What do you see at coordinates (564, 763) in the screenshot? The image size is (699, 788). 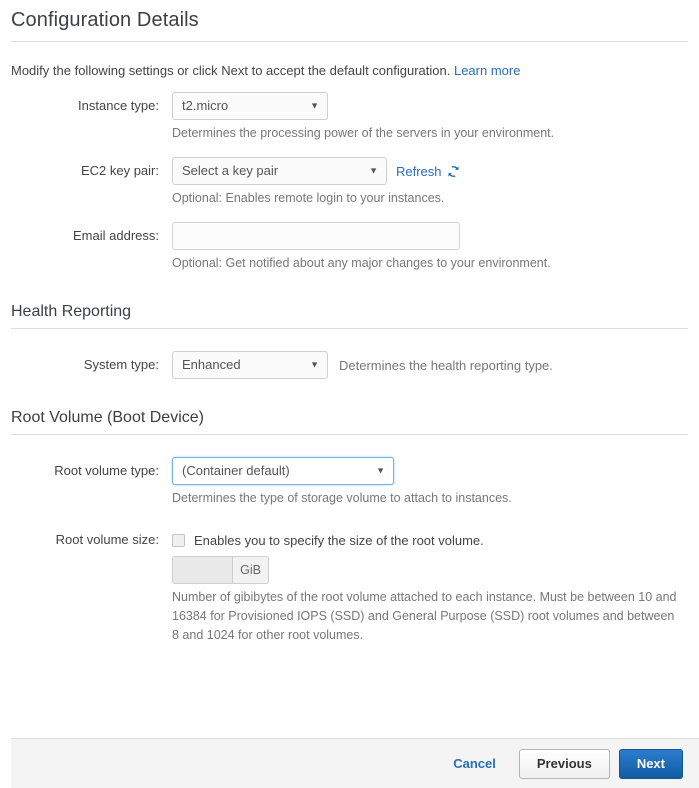 I see `previous-button: Previous` at bounding box center [564, 763].